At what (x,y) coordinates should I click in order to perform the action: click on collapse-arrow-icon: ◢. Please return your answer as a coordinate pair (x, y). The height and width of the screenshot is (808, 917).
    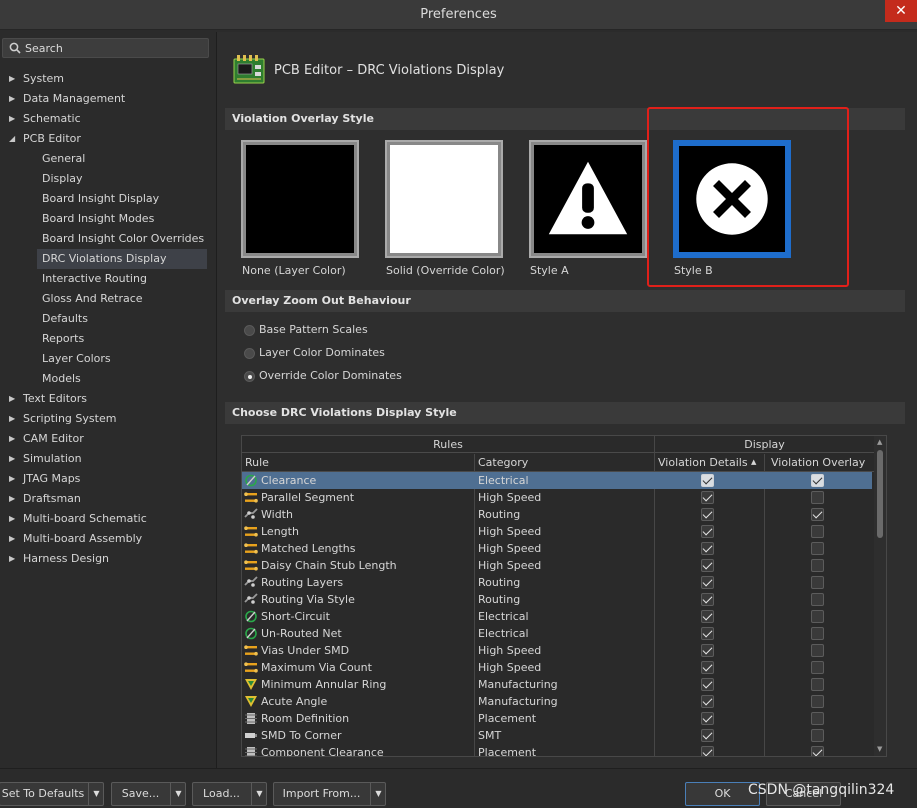
    Looking at the image, I should click on (12, 139).